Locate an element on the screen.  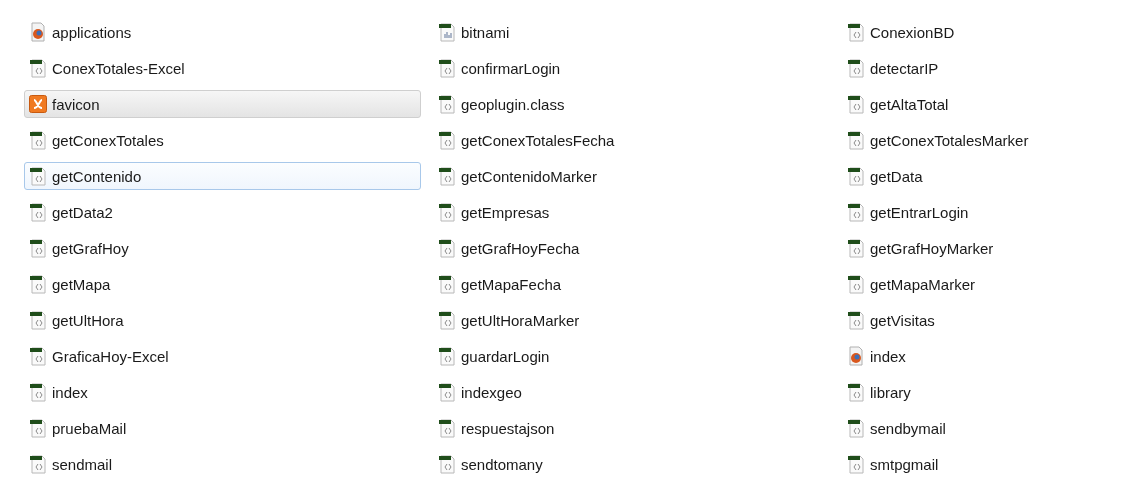
file-name: getGrafHoyMarker is located at coordinates (932, 248).